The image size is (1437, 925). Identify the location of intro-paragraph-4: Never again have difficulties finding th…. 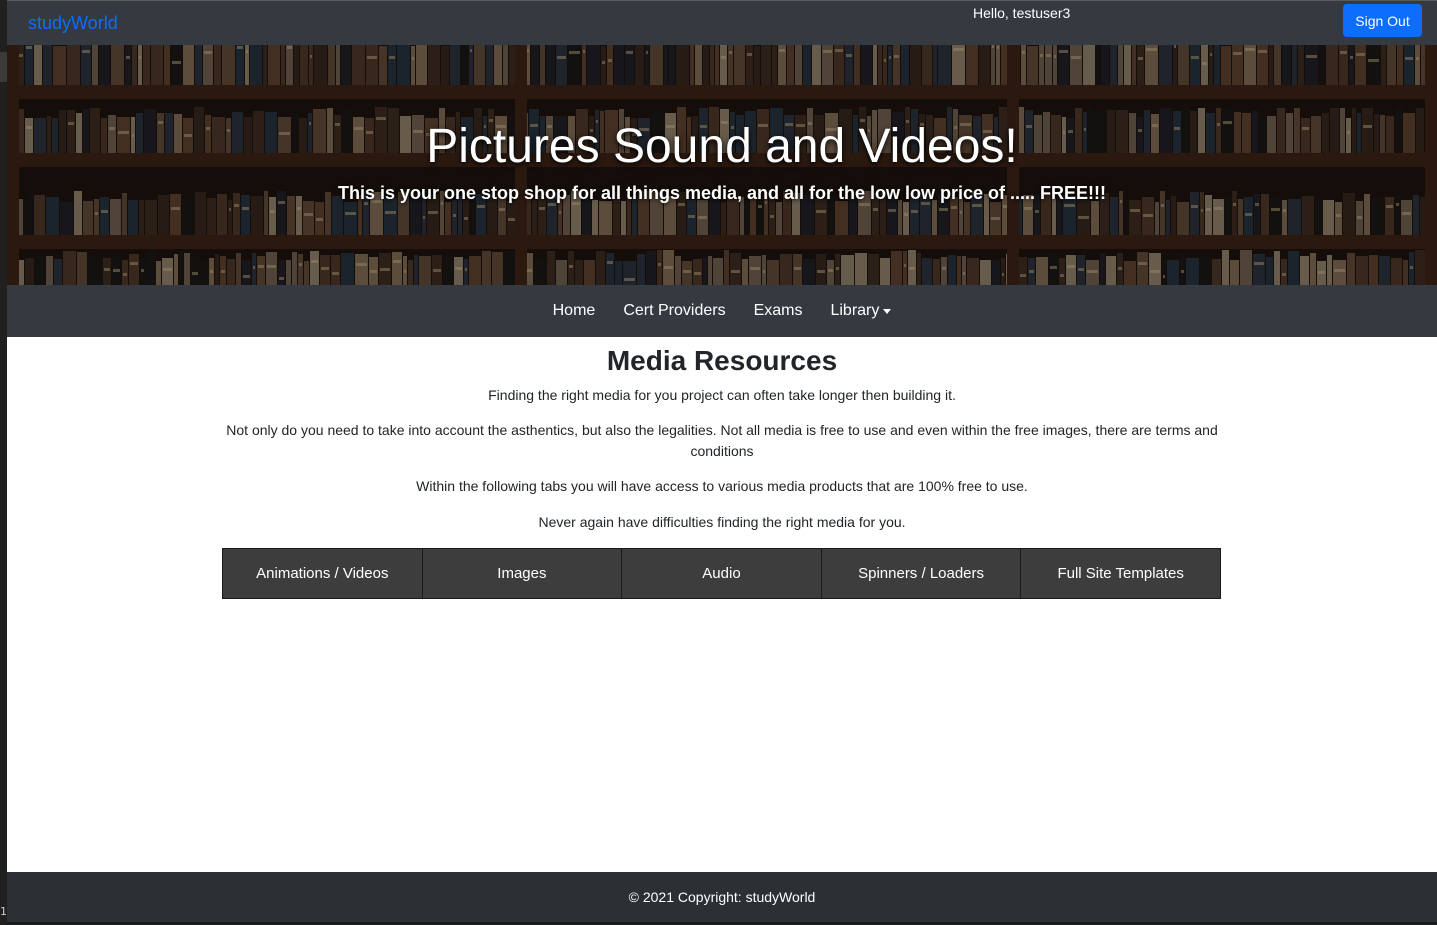
(722, 522).